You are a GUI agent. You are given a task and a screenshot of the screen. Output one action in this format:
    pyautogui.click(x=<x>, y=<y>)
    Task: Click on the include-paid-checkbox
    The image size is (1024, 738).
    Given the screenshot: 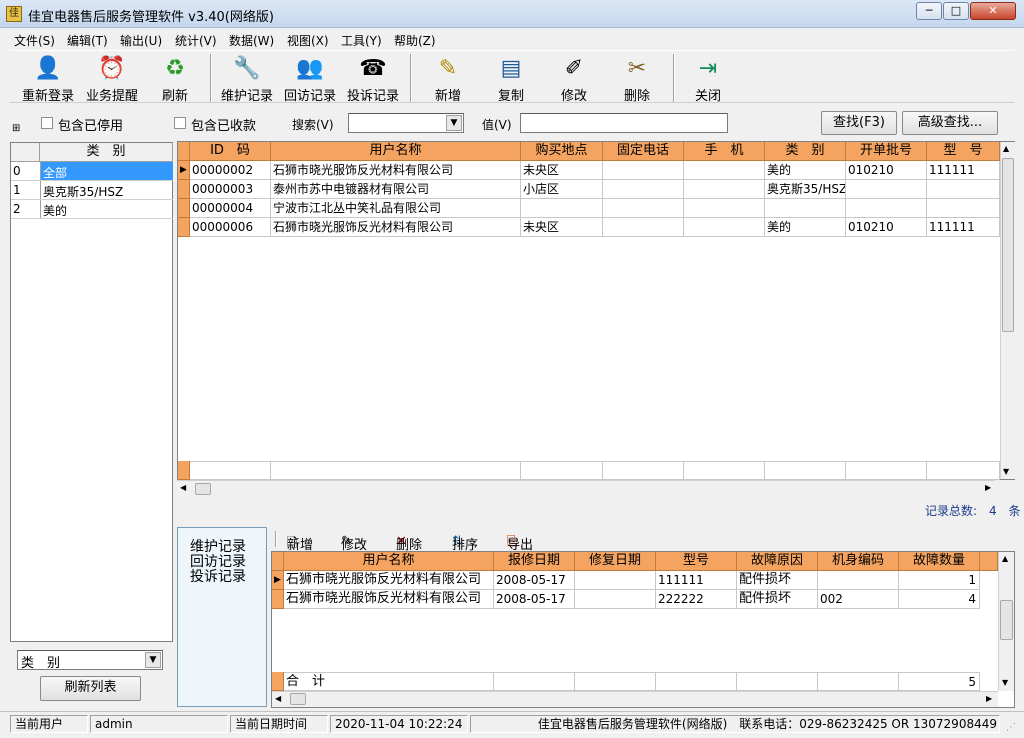 What is the action you would take?
    pyautogui.click(x=180, y=123)
    